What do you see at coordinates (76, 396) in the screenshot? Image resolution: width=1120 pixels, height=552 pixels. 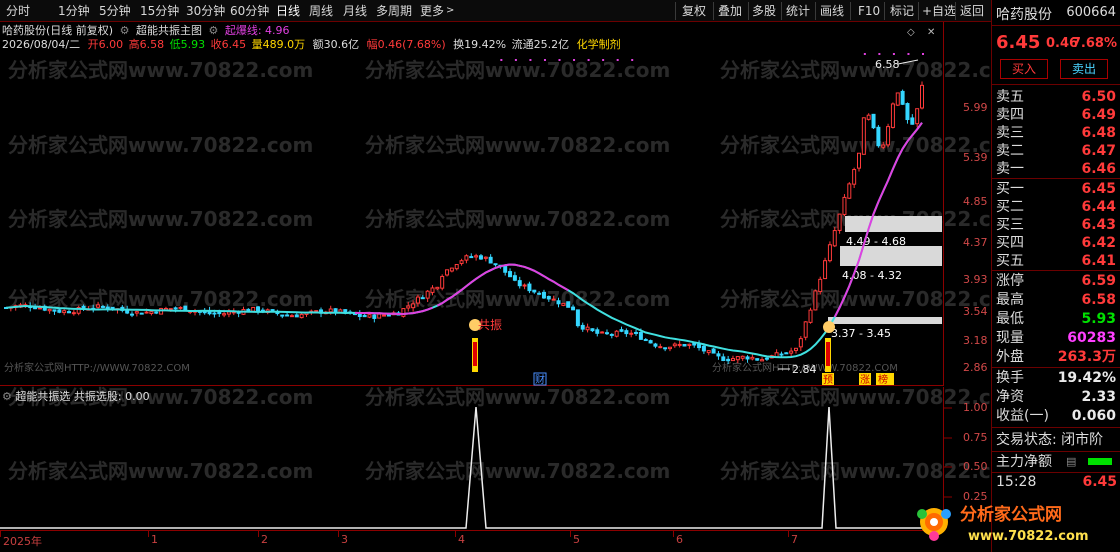 I see `indicator-title: ⚙ 超能共振选 共振选股: 0.00` at bounding box center [76, 396].